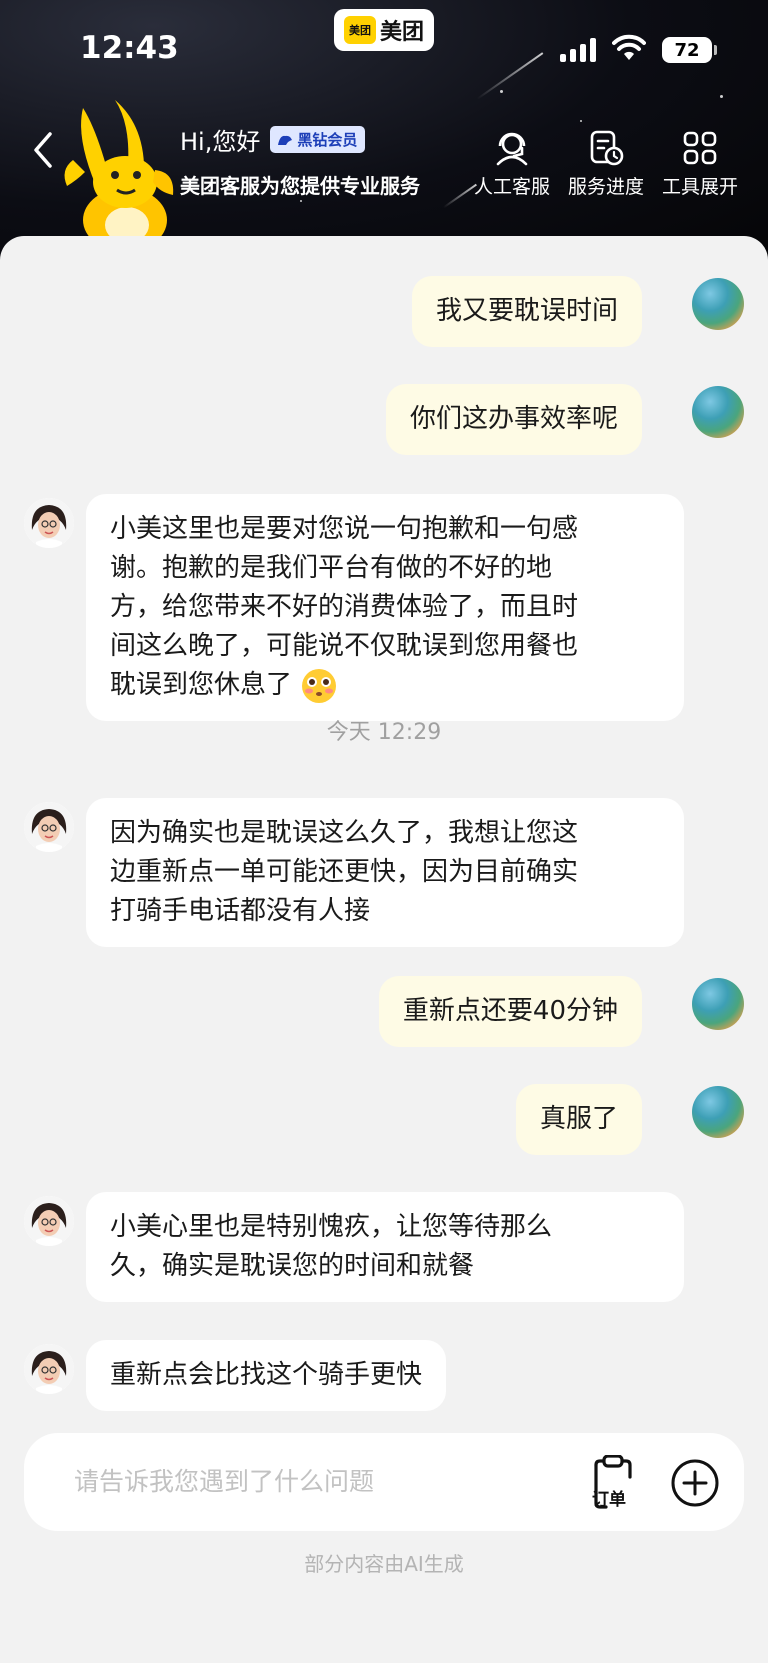 The height and width of the screenshot is (1663, 768). I want to click on user-message-bubble: 真服了, so click(578, 1119).